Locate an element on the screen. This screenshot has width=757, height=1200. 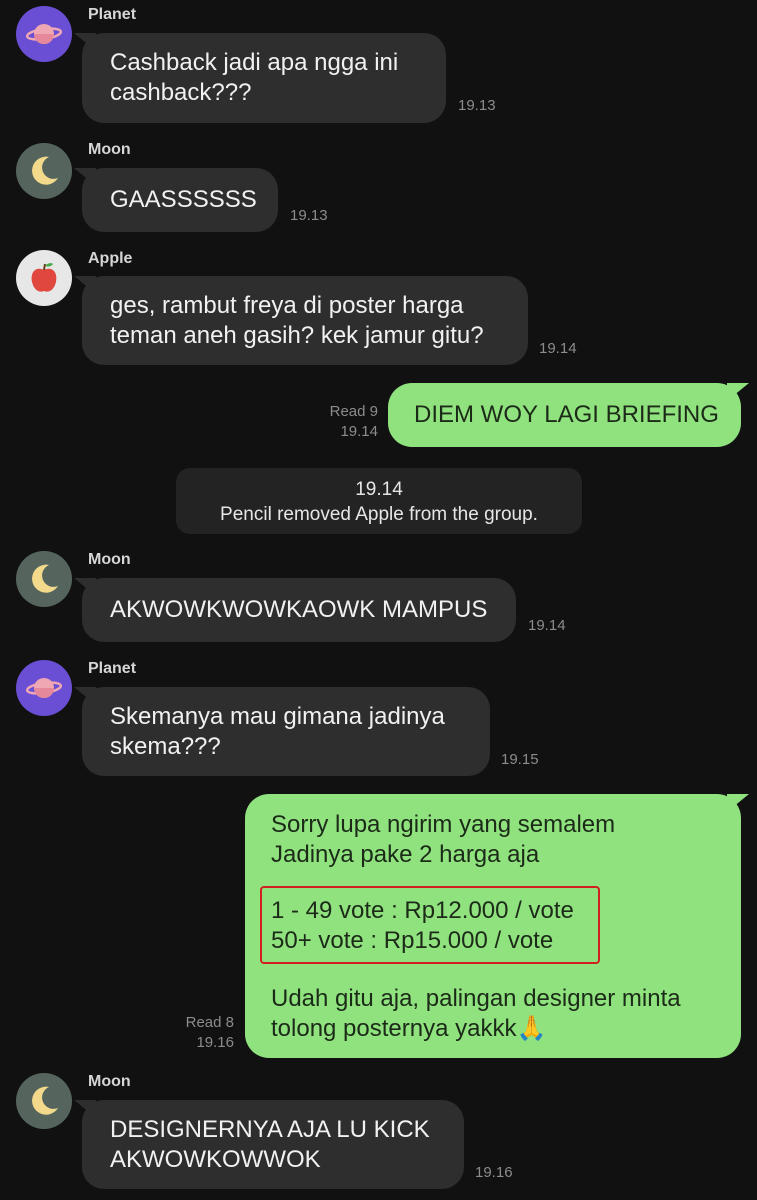
message-text: Cashback jadi apa ngga ini is located at coordinates (254, 62).